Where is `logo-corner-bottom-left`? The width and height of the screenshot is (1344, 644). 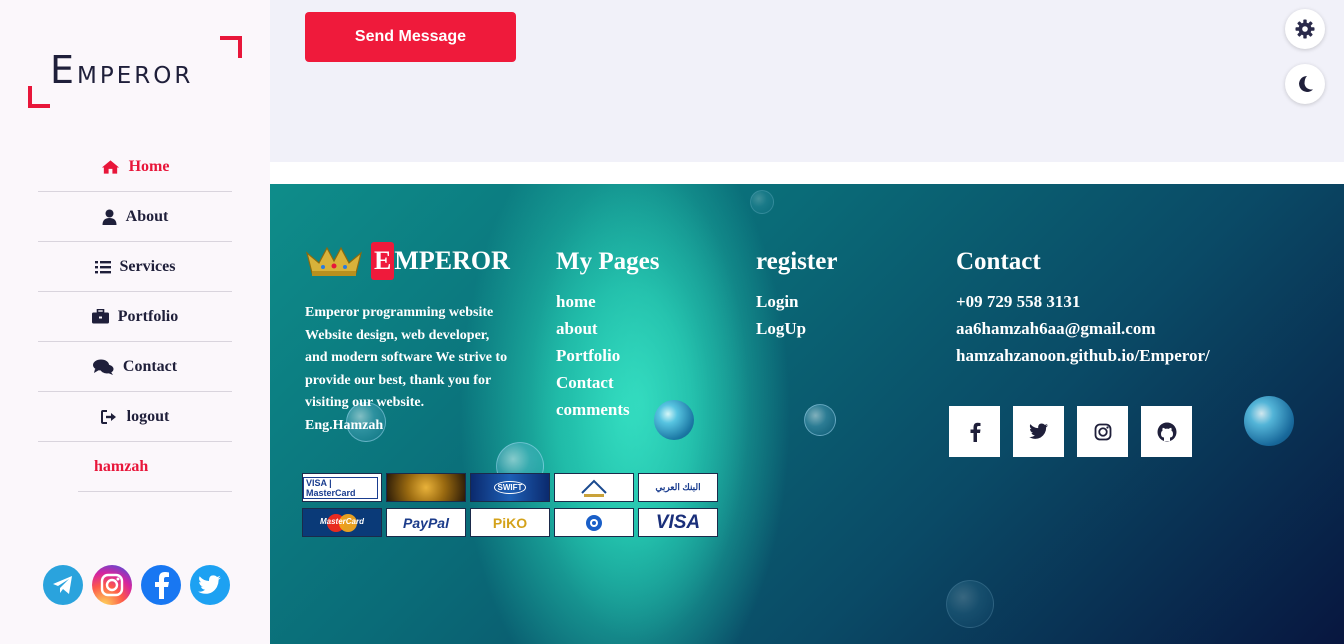 logo-corner-bottom-left is located at coordinates (39, 97).